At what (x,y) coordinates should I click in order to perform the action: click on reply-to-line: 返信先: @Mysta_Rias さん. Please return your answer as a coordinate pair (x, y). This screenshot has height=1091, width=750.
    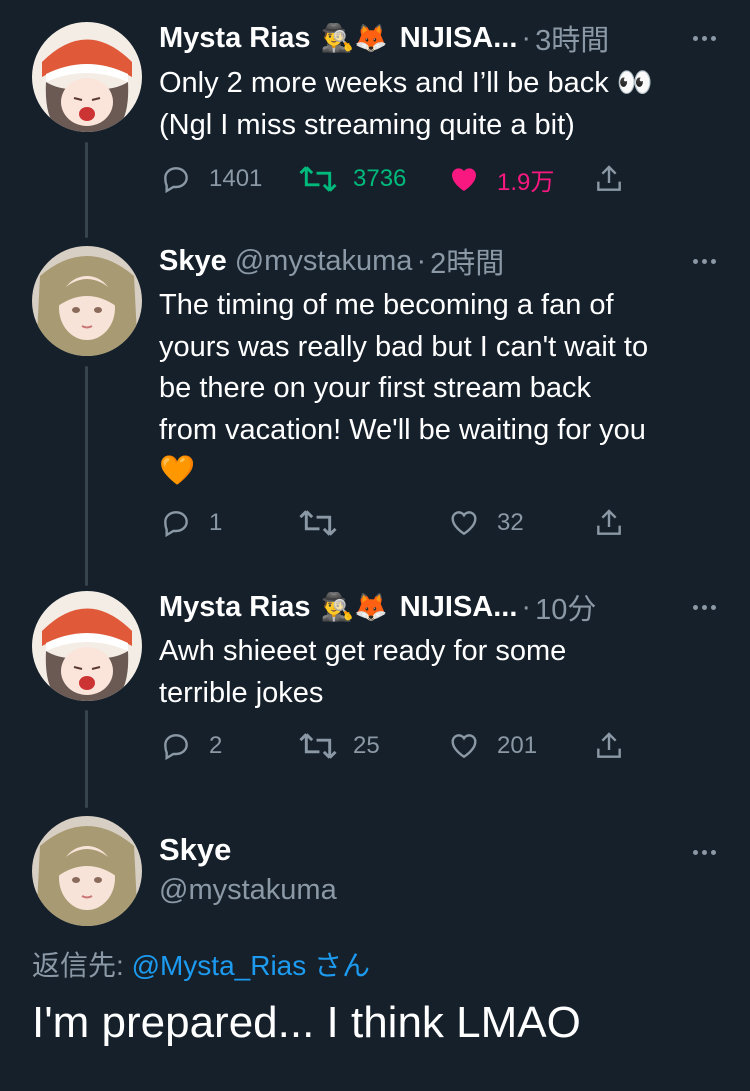
    Looking at the image, I should click on (201, 964).